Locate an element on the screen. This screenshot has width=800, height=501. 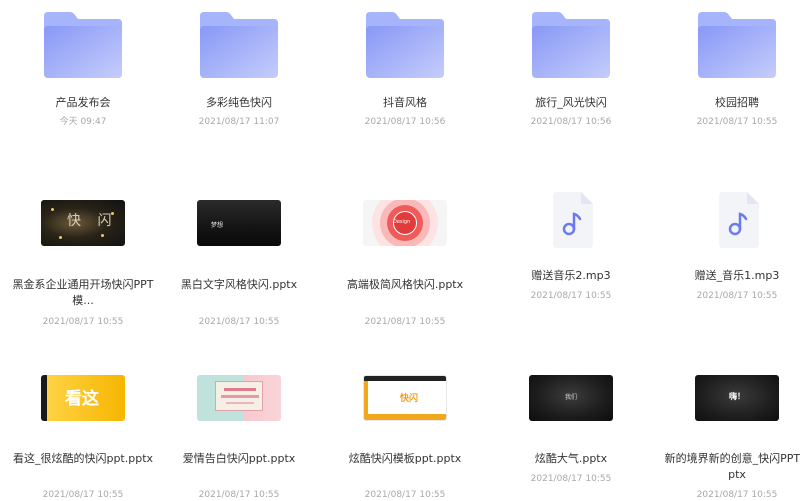
thumbnail-text: 嗨！ is located at coordinates (737, 396).